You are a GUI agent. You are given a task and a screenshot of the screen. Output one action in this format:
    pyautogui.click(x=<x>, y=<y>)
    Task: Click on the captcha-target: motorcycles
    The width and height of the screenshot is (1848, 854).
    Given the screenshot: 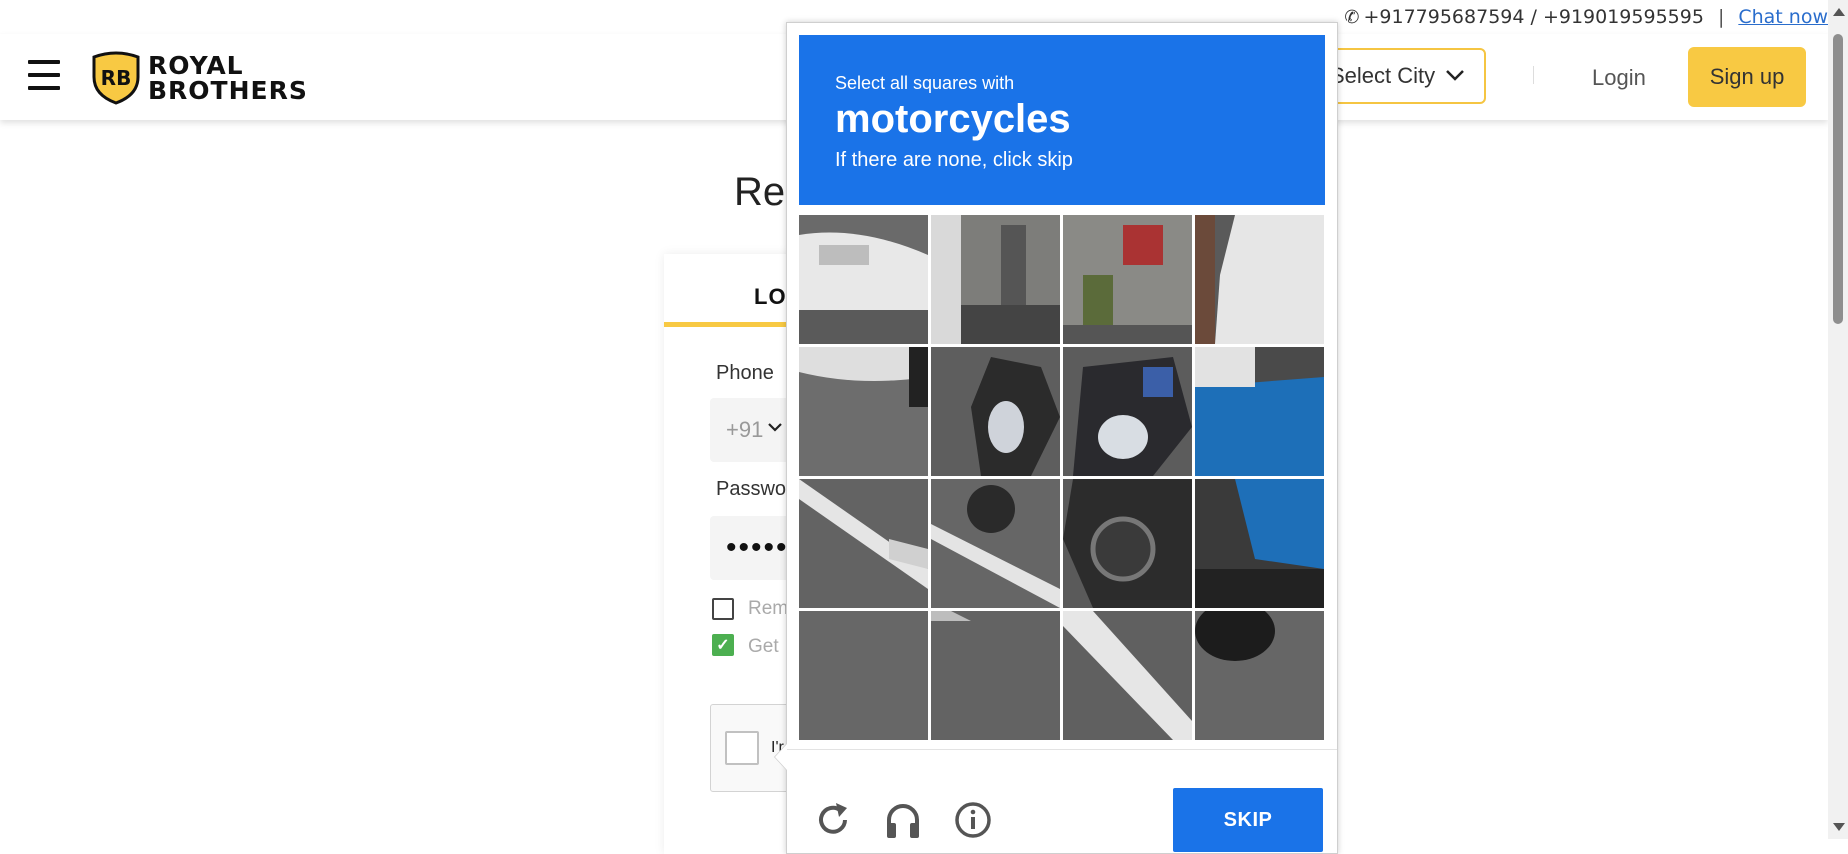 What is the action you would take?
    pyautogui.click(x=953, y=119)
    